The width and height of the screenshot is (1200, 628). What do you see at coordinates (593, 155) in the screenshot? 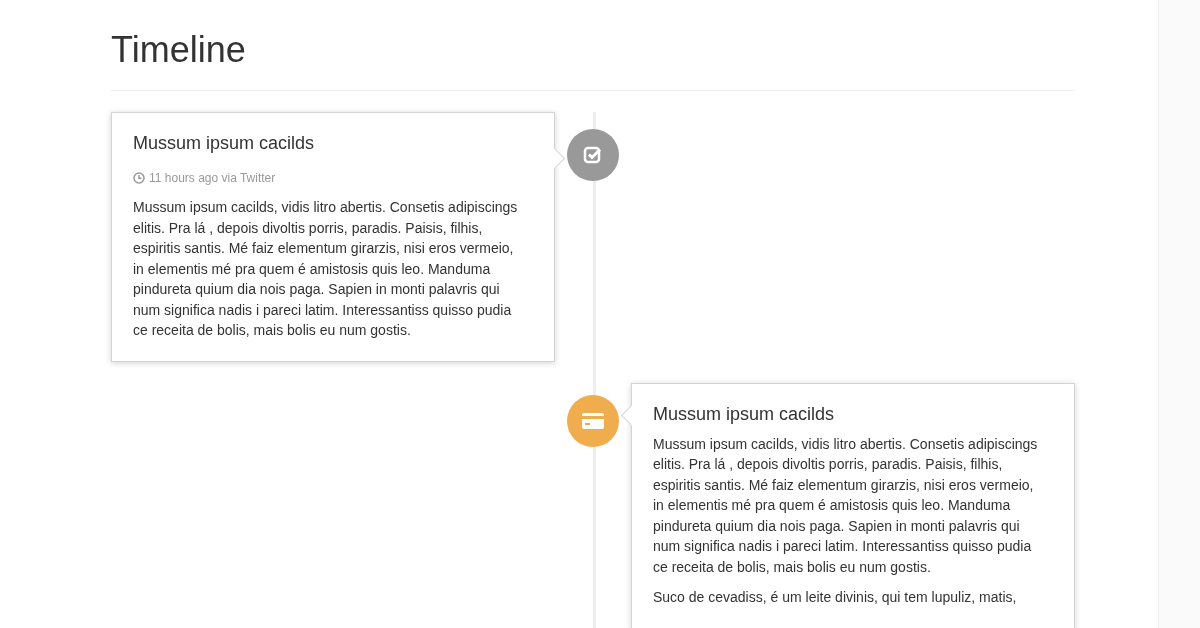
I see `checkbox-icon` at bounding box center [593, 155].